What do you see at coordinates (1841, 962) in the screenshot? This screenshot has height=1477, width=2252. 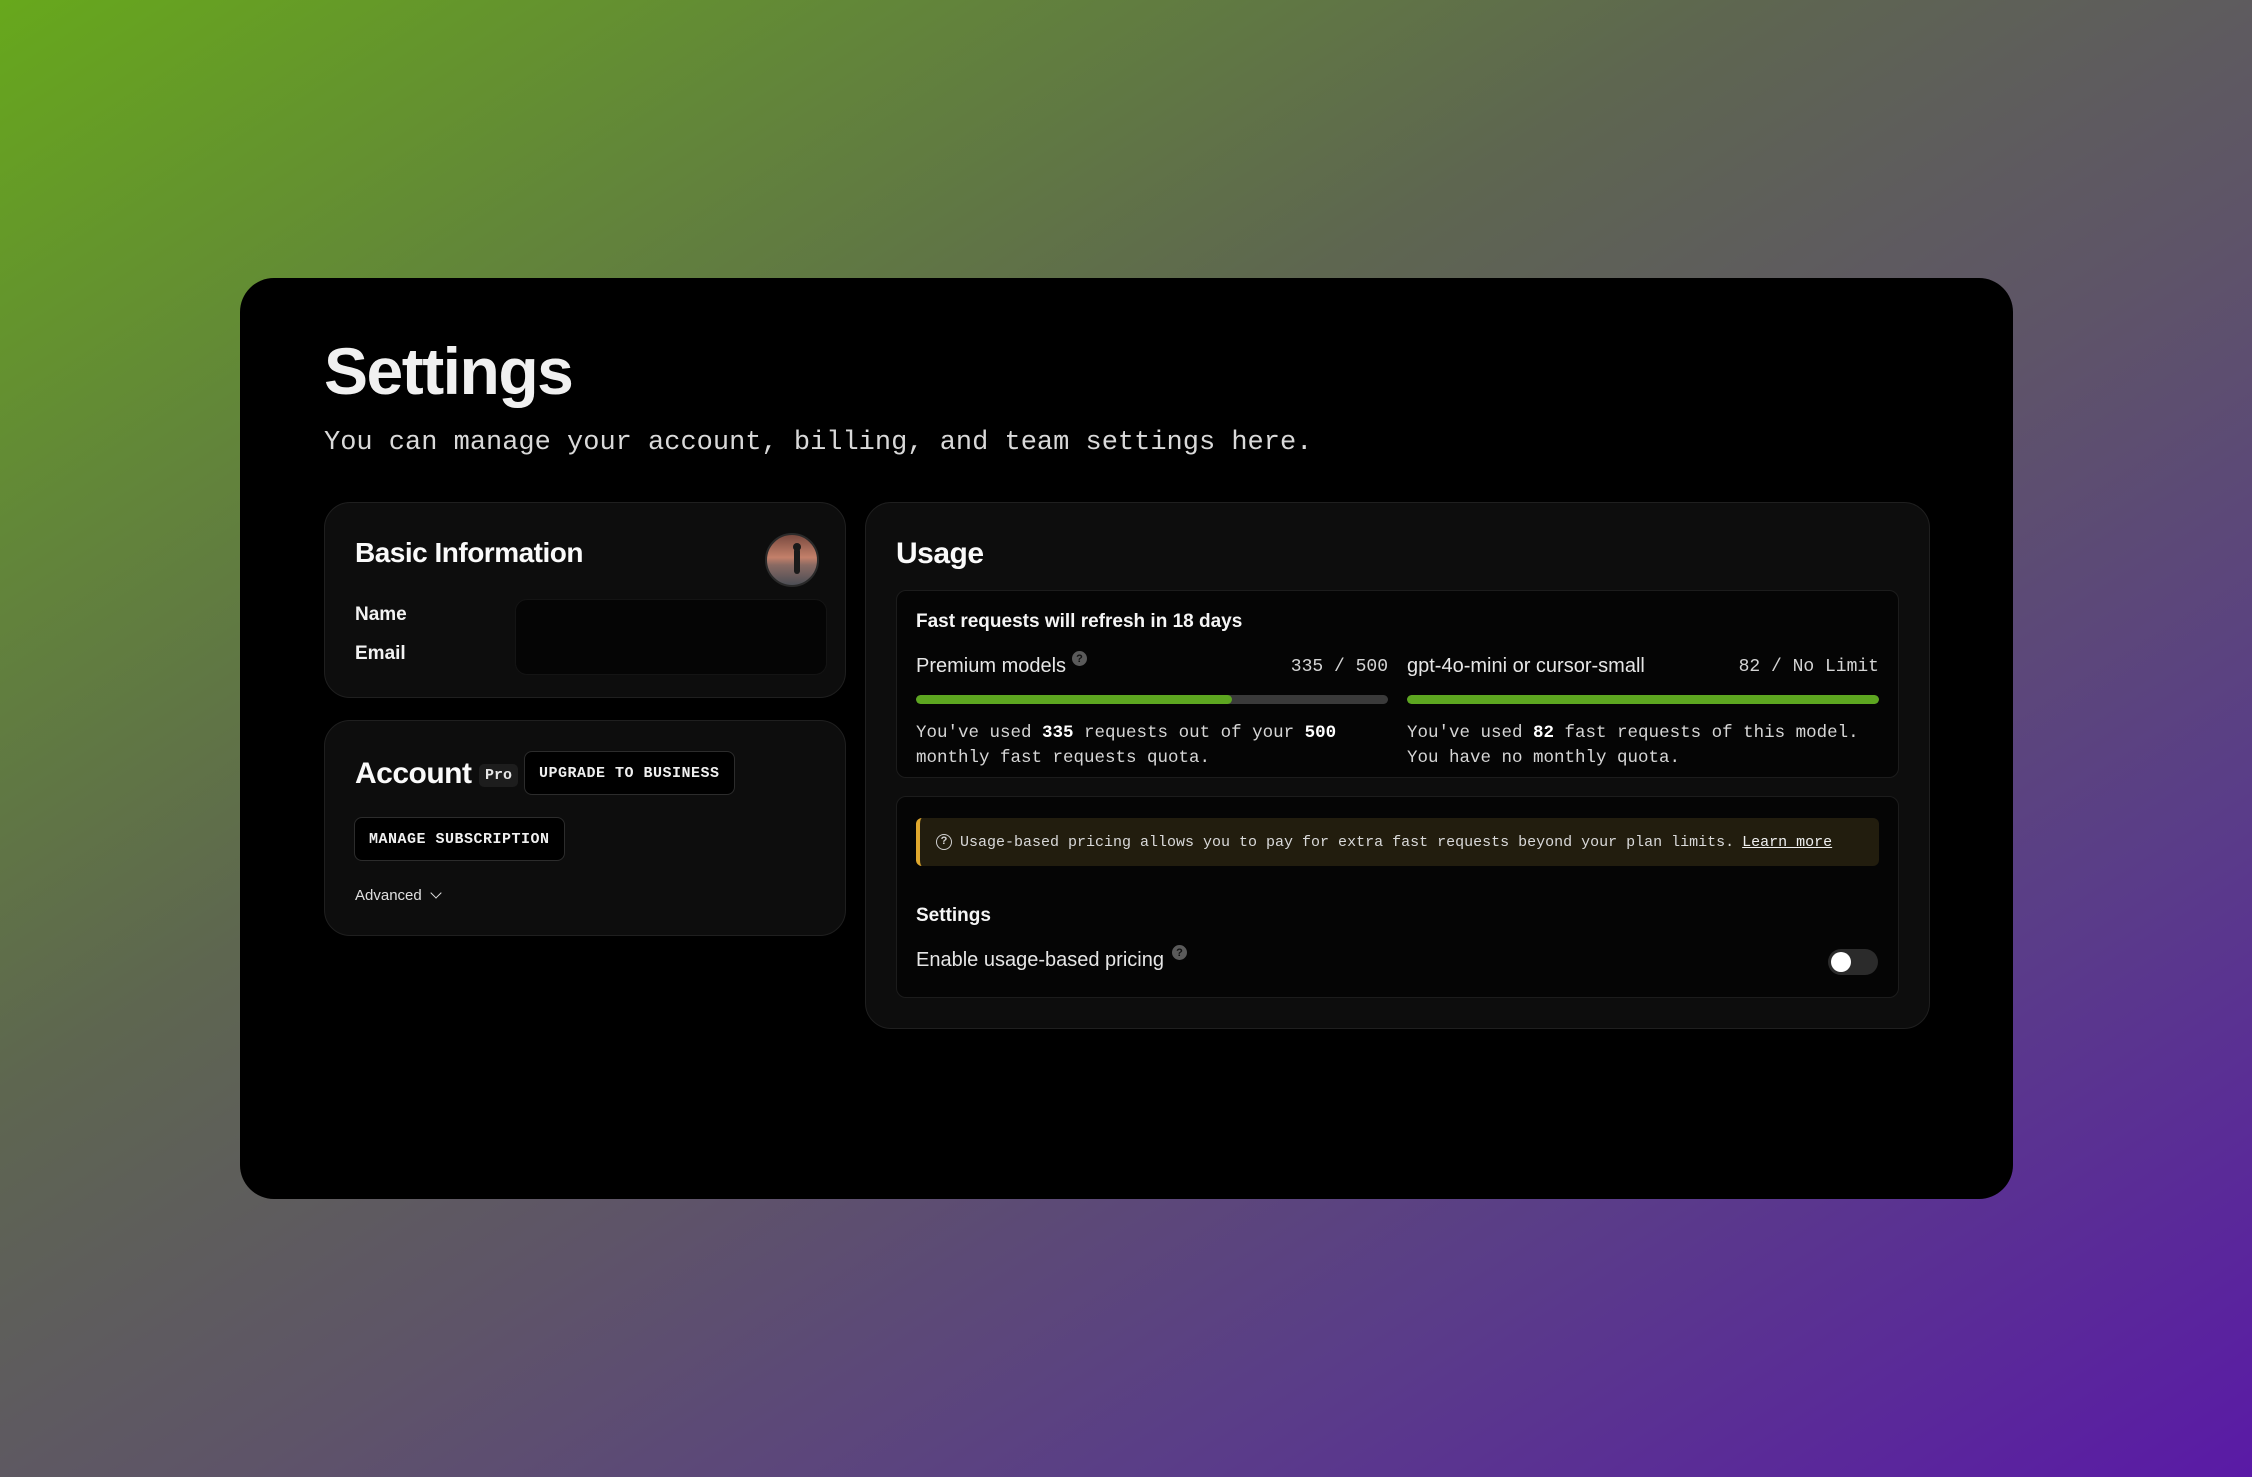 I see `toggle-knob` at bounding box center [1841, 962].